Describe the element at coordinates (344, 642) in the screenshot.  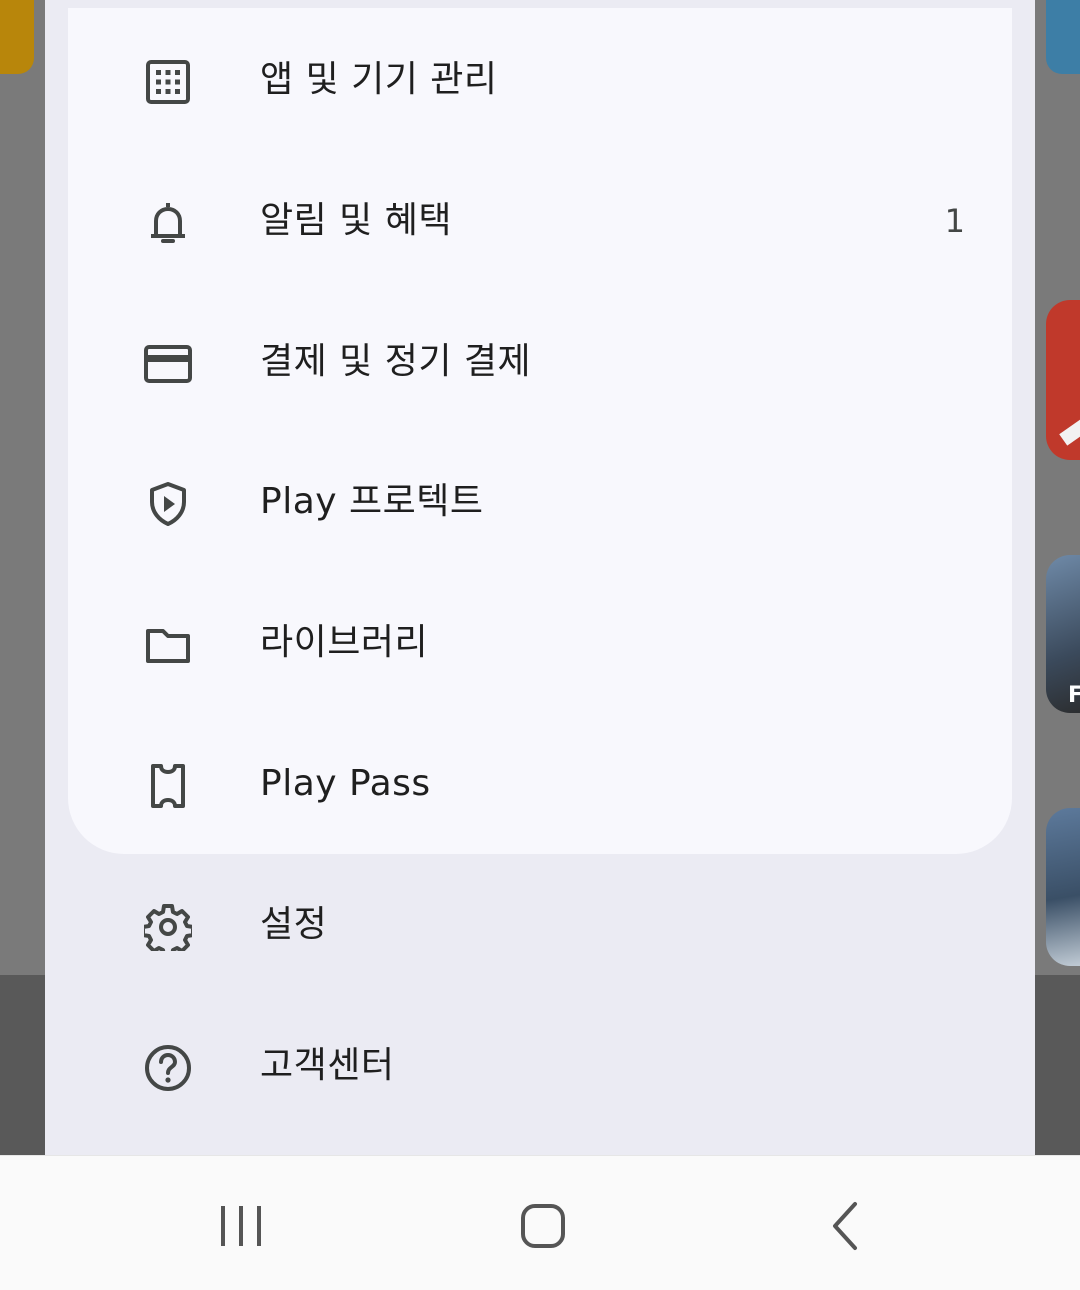
I see `menu-item-label: 라이브러리` at that location.